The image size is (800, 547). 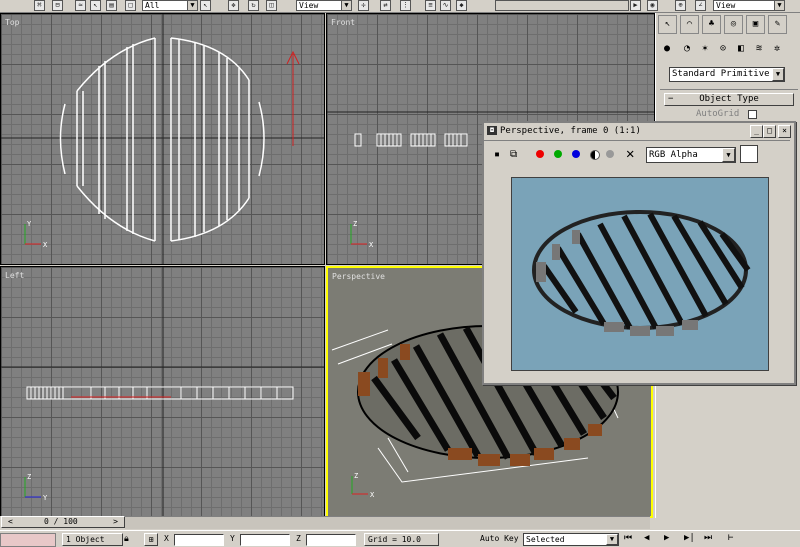 I want to click on time-slider-bar: < 0 / 100 >, so click(x=62, y=522).